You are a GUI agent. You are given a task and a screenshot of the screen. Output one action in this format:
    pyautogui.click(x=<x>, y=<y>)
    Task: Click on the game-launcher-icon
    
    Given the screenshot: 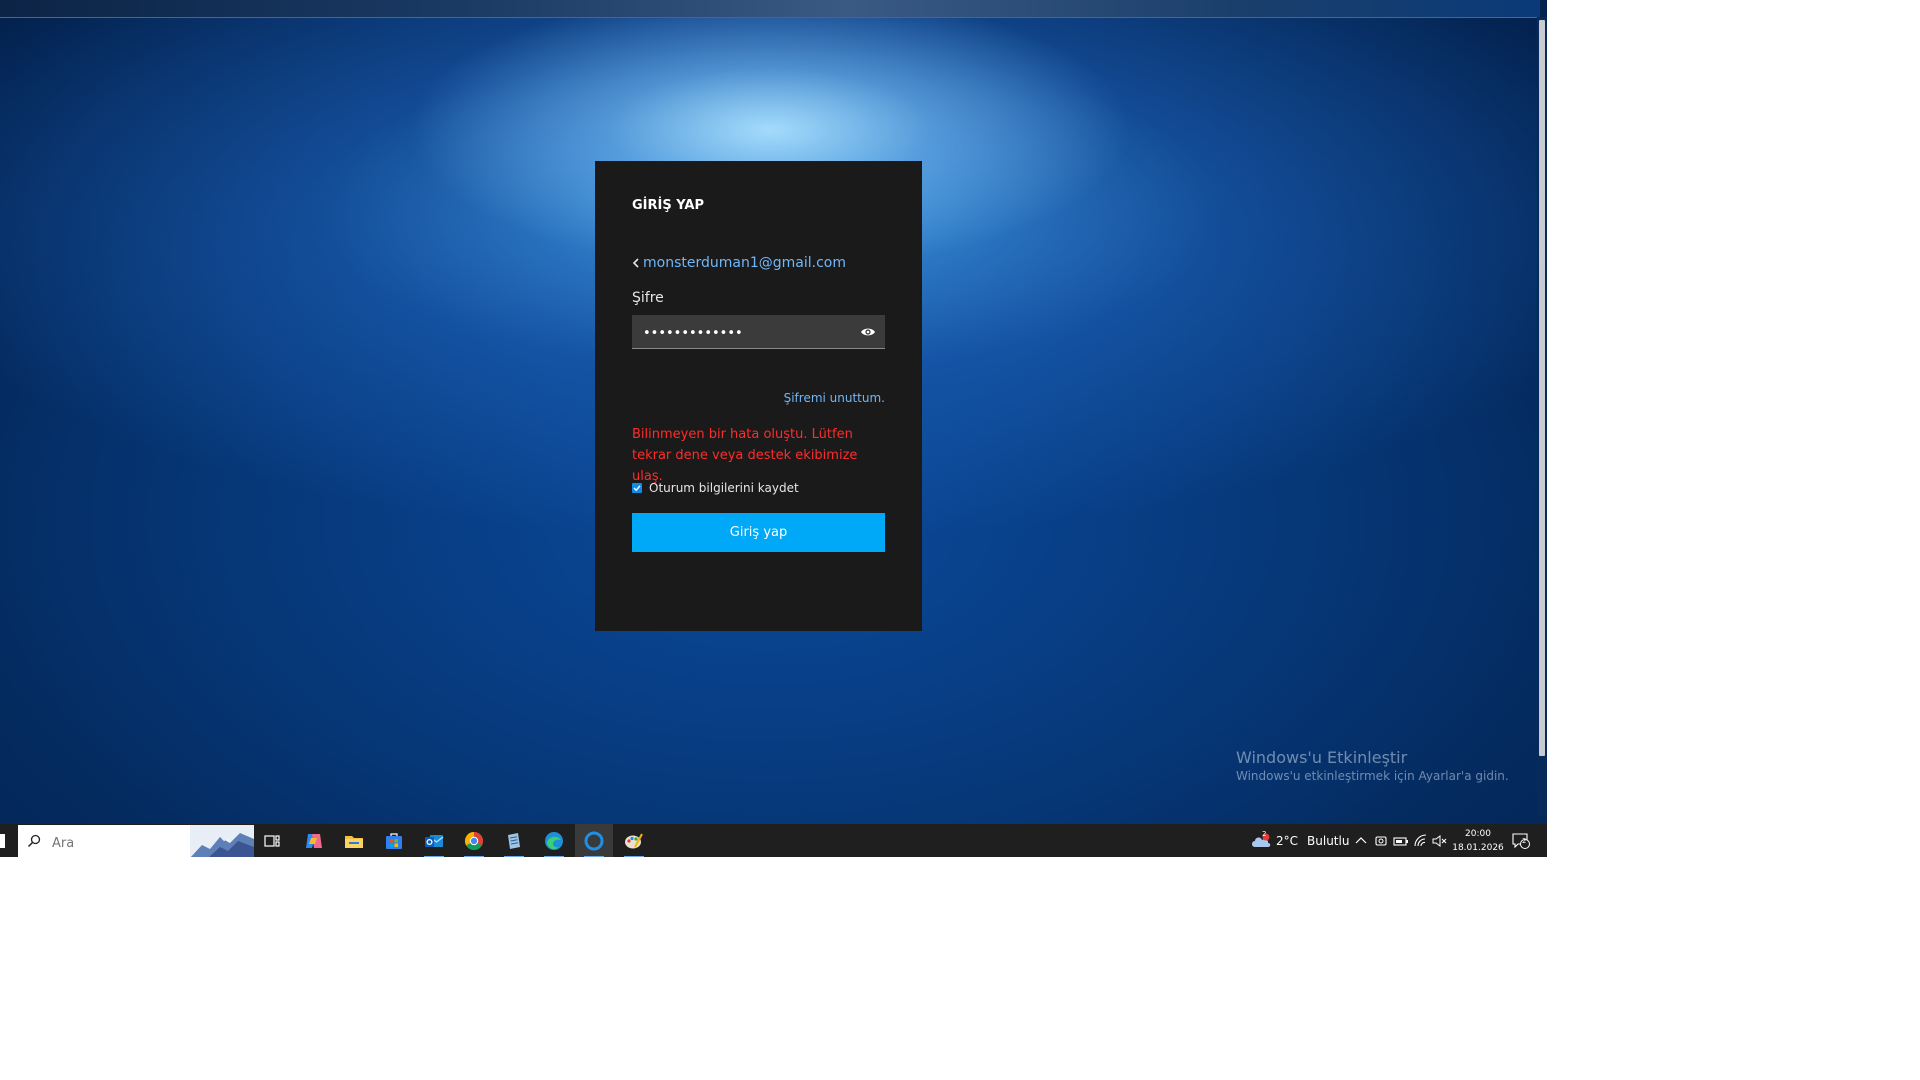 What is the action you would take?
    pyautogui.click(x=594, y=841)
    